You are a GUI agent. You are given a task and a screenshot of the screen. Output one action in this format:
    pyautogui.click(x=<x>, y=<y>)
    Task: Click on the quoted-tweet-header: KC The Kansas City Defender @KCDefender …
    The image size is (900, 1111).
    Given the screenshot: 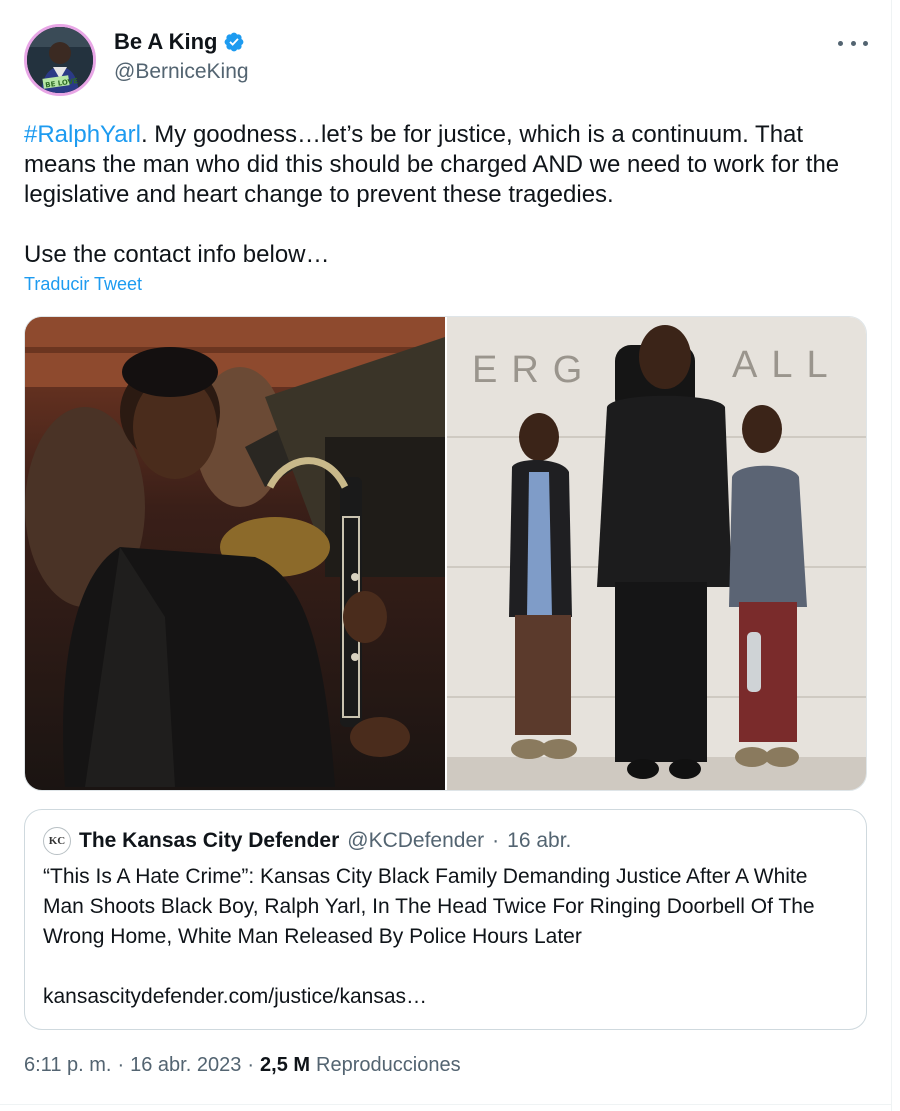 What is the action you would take?
    pyautogui.click(x=307, y=841)
    